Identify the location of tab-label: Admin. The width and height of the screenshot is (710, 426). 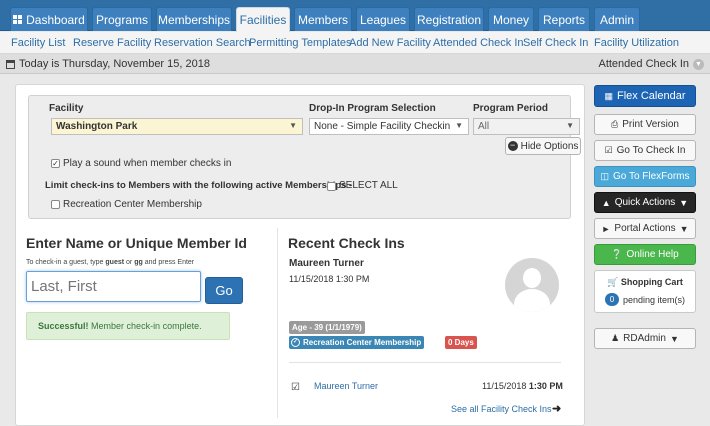
(616, 19).